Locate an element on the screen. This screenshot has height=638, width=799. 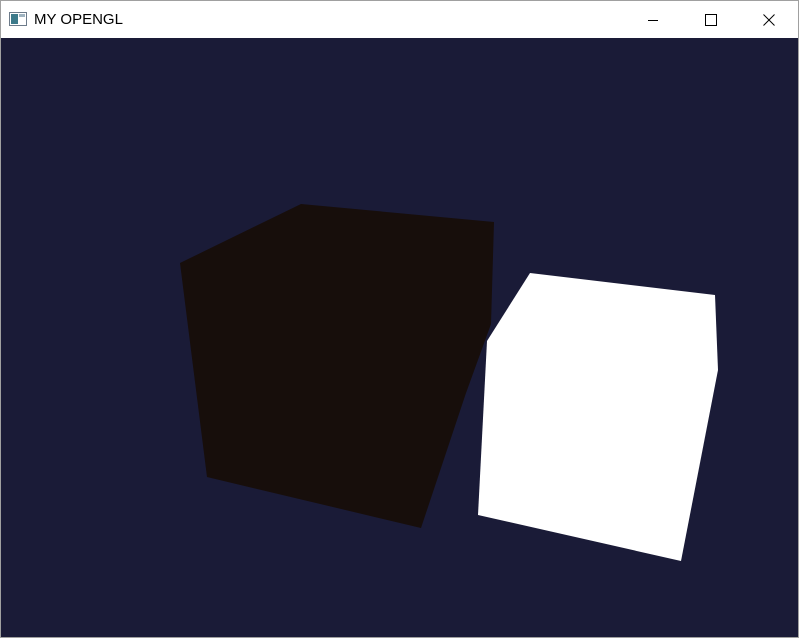
maximize-button is located at coordinates (711, 19).